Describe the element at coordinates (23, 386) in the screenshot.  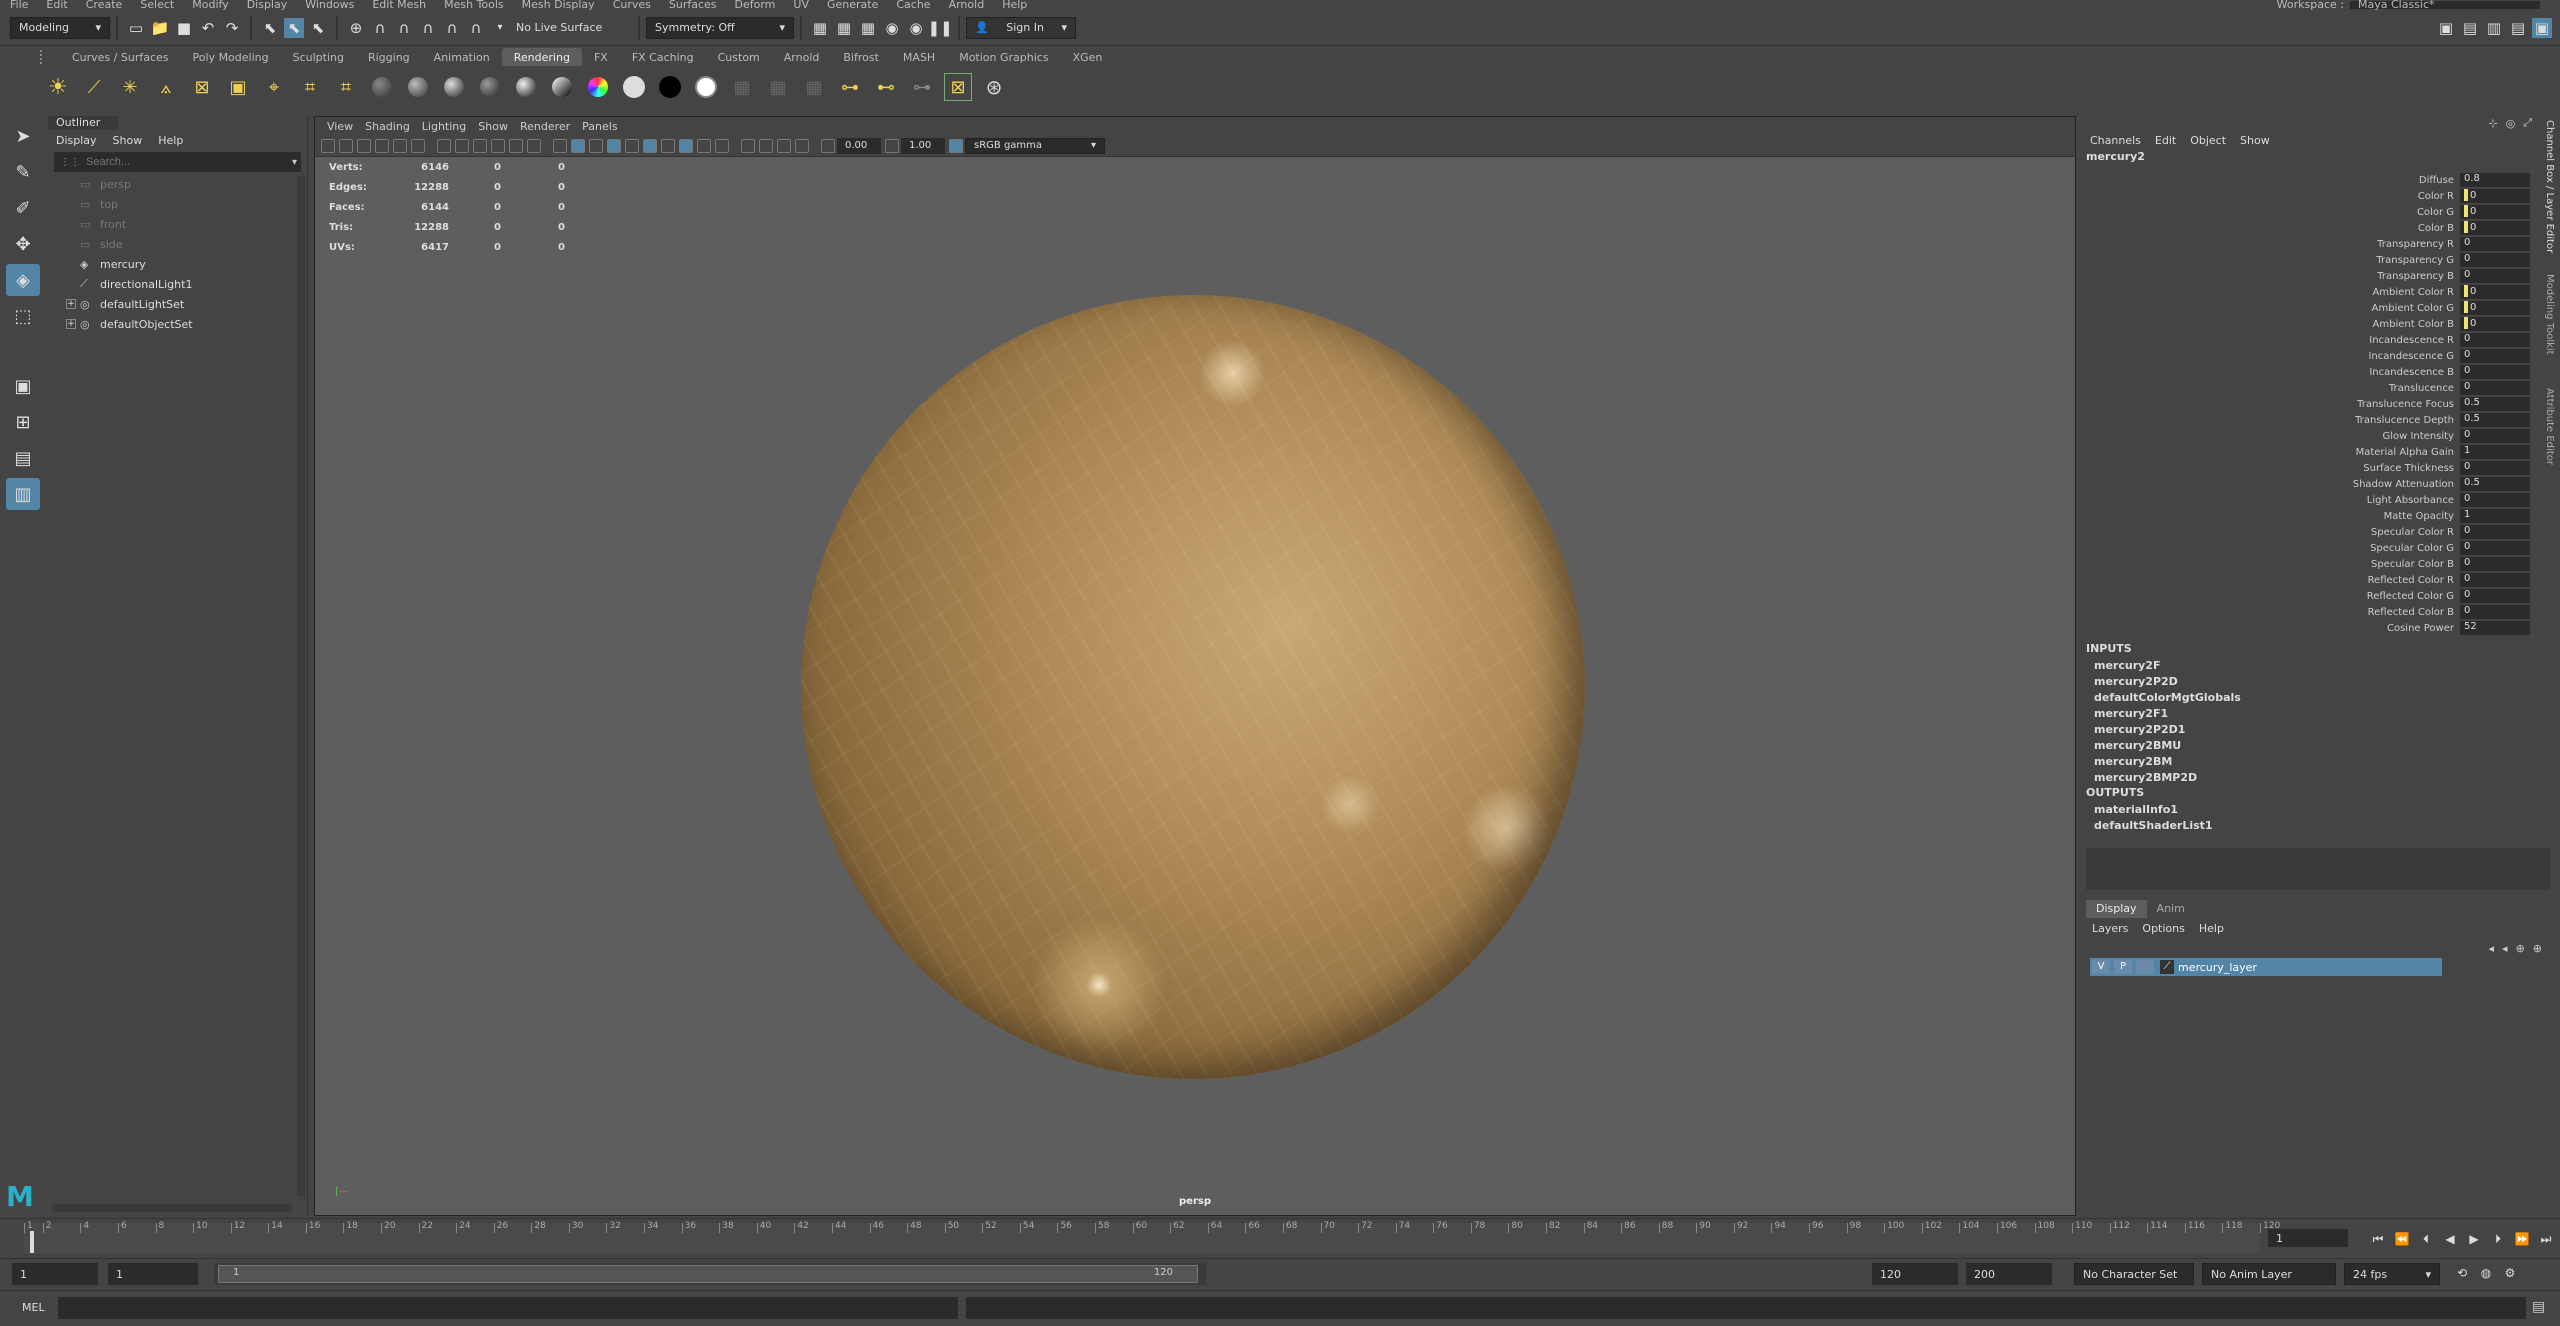
I see `single-pane-layout-icon: ▣` at that location.